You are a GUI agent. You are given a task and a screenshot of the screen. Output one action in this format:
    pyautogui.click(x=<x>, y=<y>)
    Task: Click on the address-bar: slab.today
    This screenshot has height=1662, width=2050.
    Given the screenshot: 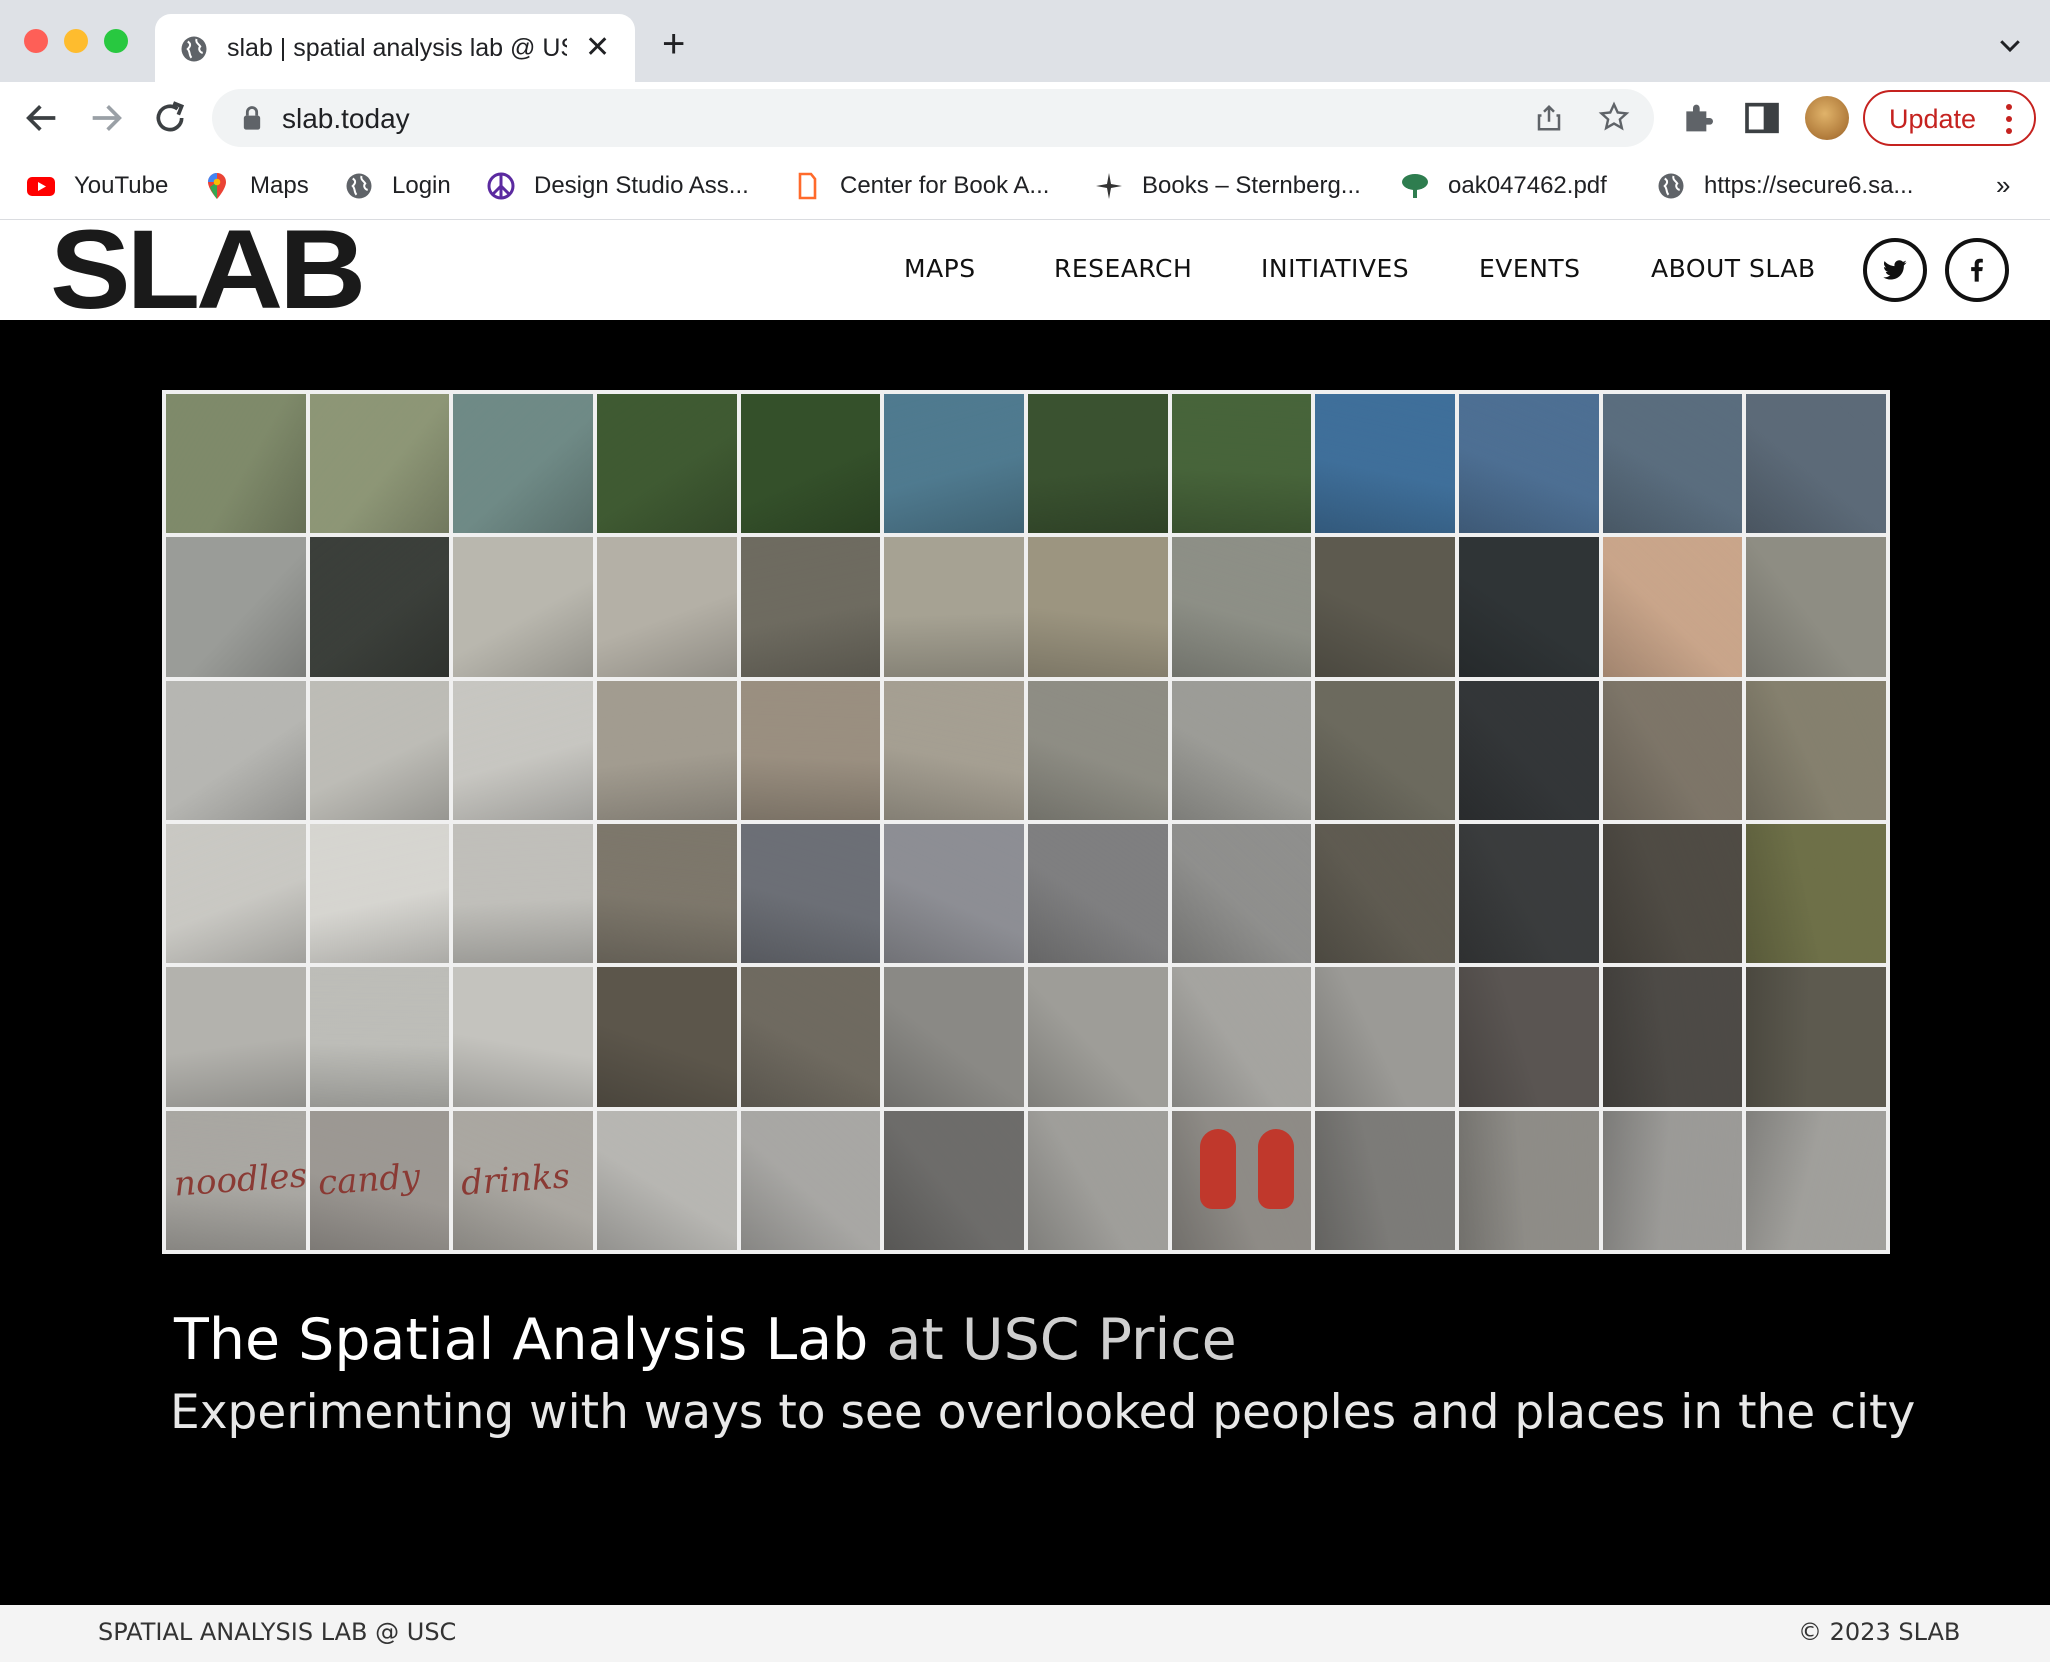 What is the action you would take?
    pyautogui.click(x=933, y=118)
    